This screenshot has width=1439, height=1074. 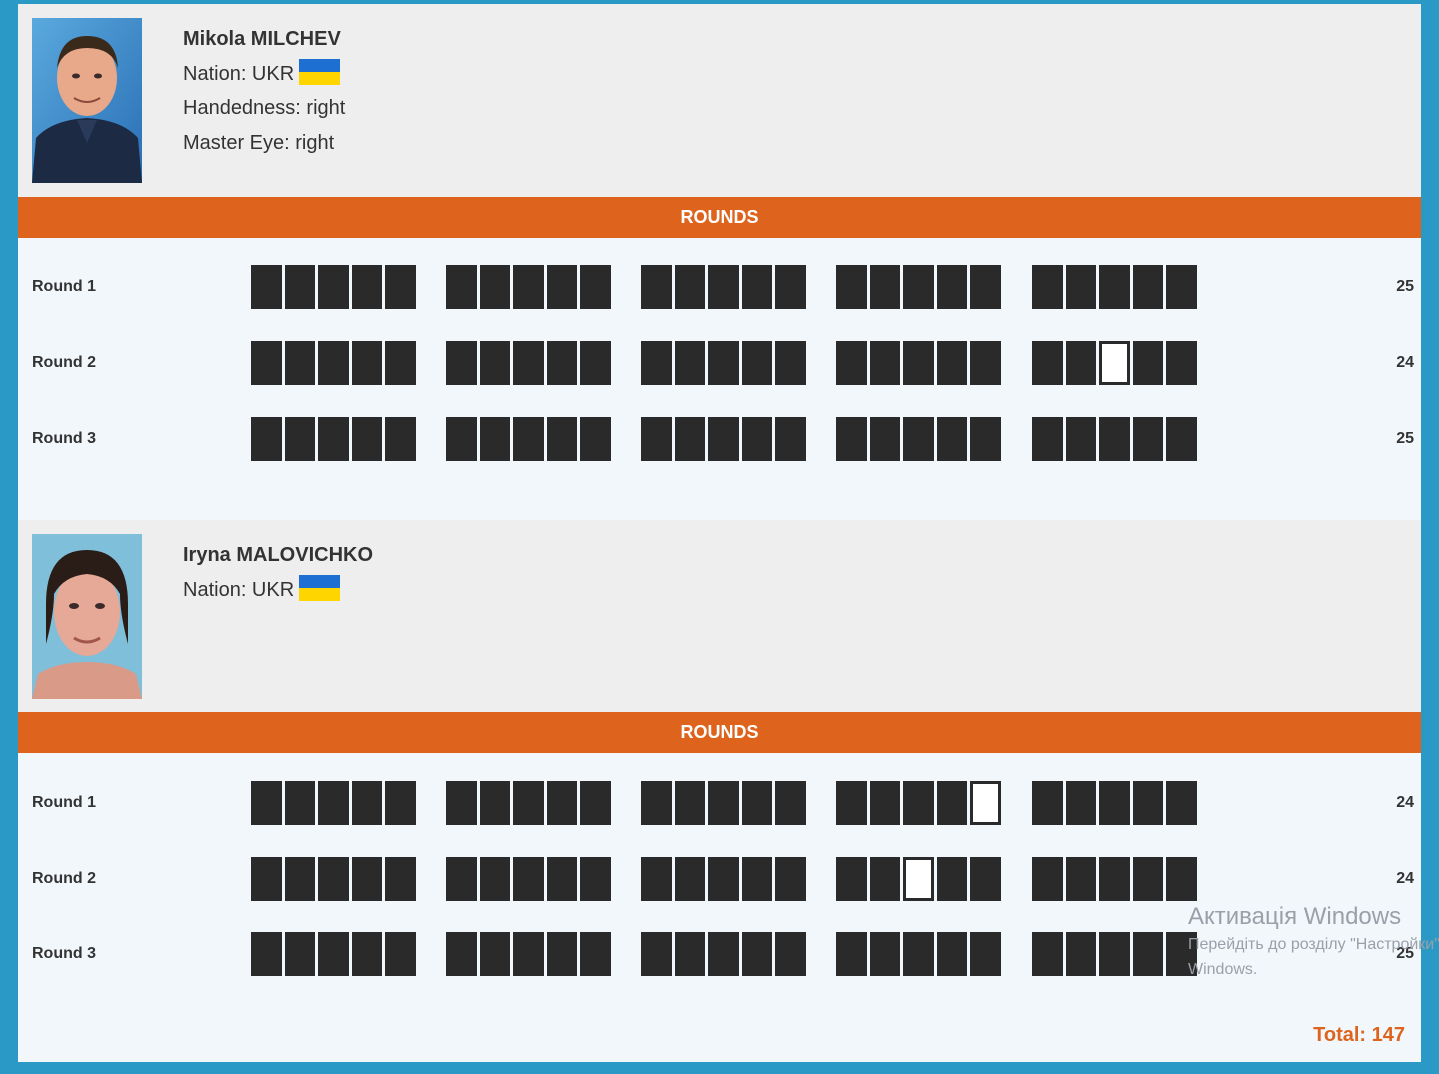 I want to click on athlete-photo-milchev, so click(x=87, y=100).